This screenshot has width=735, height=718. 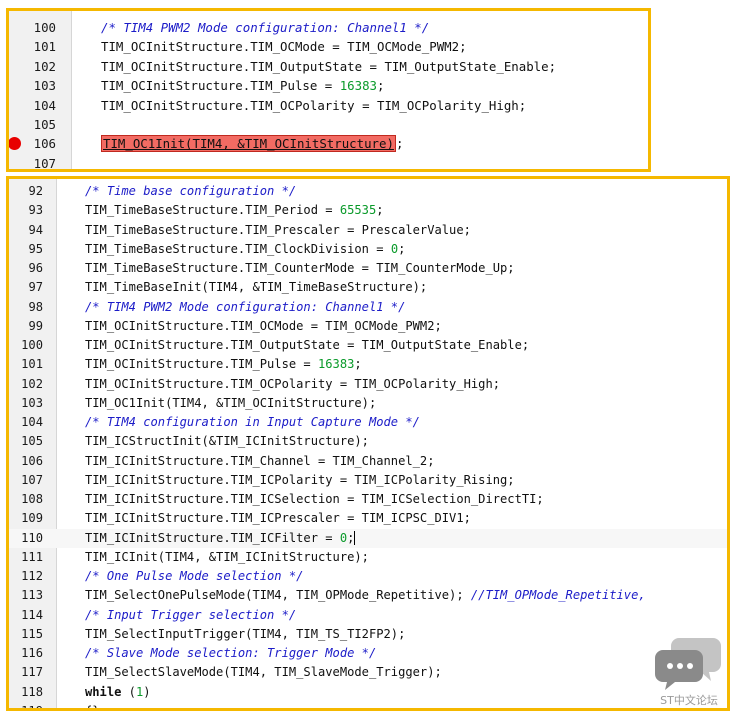 I want to click on code-text: /* Time base configuration */, so click(x=190, y=191).